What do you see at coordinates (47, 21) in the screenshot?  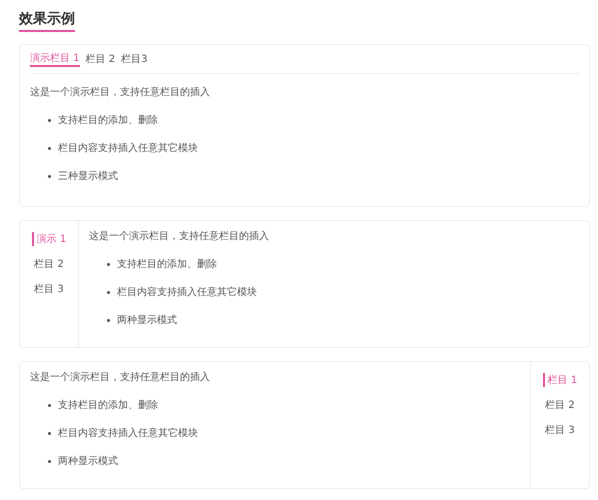 I see `section-title: 效果示例` at bounding box center [47, 21].